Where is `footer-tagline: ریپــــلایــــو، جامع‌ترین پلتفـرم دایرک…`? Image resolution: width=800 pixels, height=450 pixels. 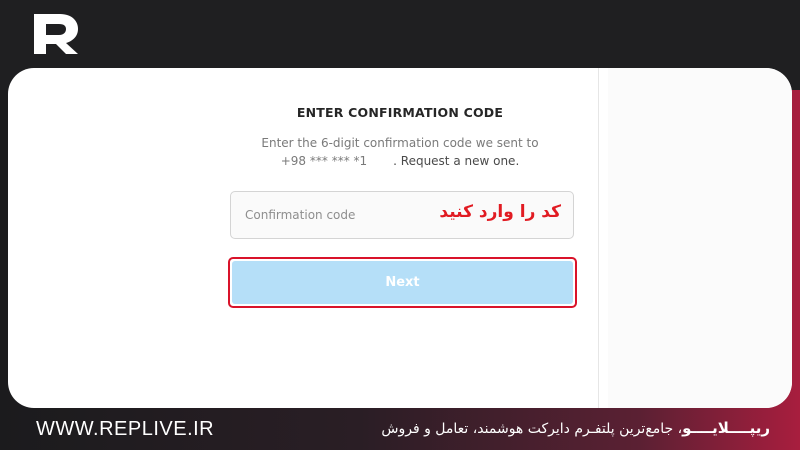 footer-tagline: ریپــــلایــــو، جامع‌ترین پلتفـرم دایرک… is located at coordinates (575, 428).